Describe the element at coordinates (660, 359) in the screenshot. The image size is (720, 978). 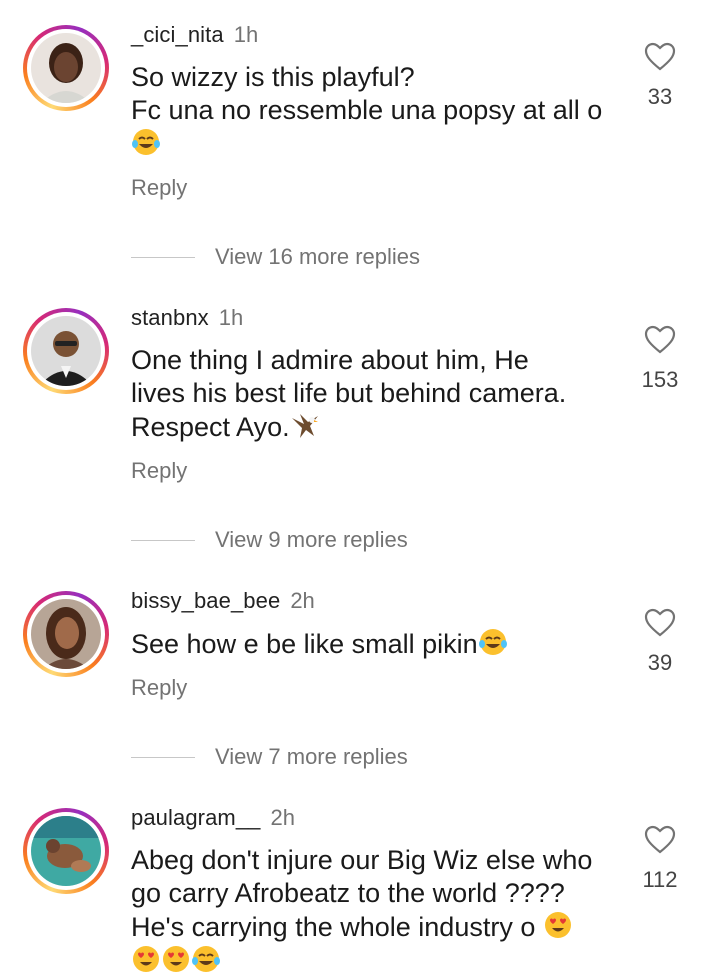
I see `like-button: 153` at that location.